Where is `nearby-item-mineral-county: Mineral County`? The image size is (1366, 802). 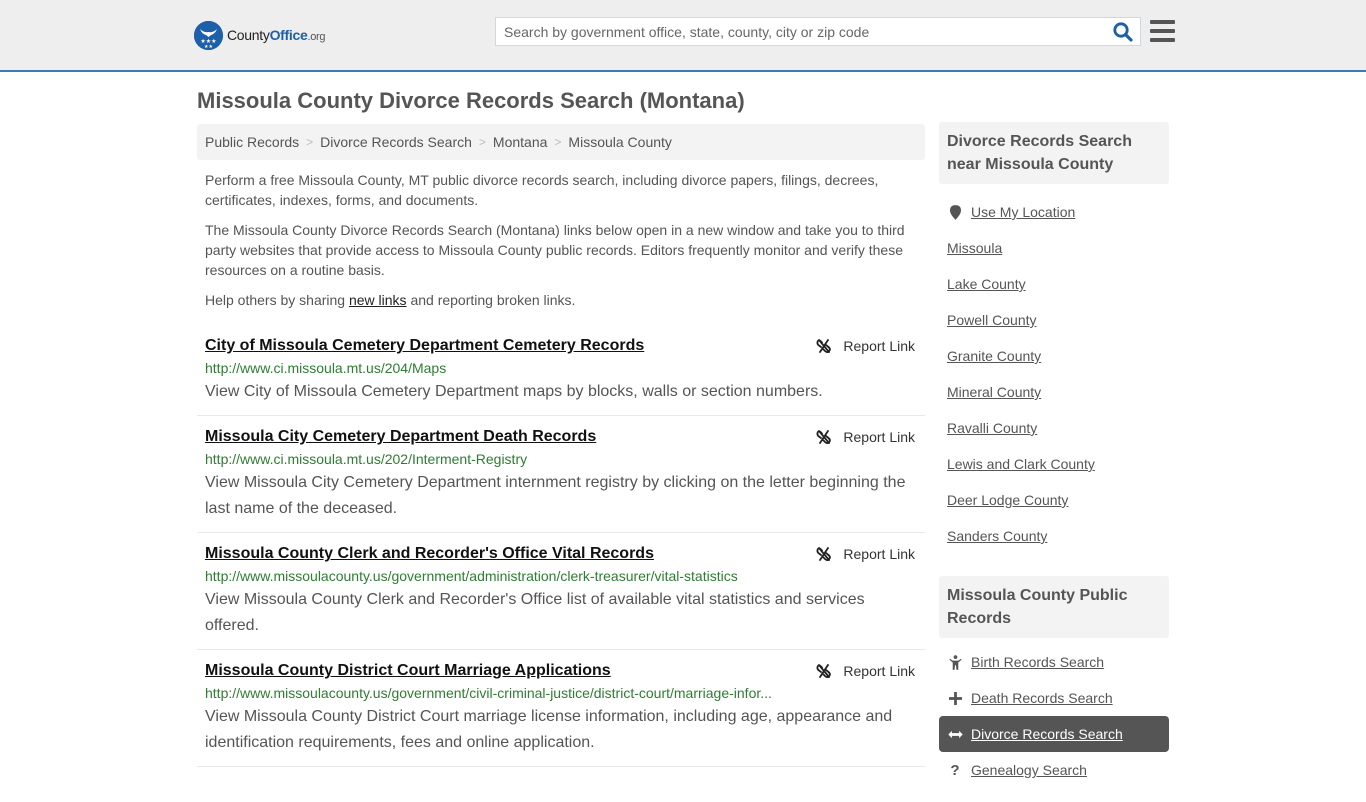 nearby-item-mineral-county: Mineral County is located at coordinates (1054, 392).